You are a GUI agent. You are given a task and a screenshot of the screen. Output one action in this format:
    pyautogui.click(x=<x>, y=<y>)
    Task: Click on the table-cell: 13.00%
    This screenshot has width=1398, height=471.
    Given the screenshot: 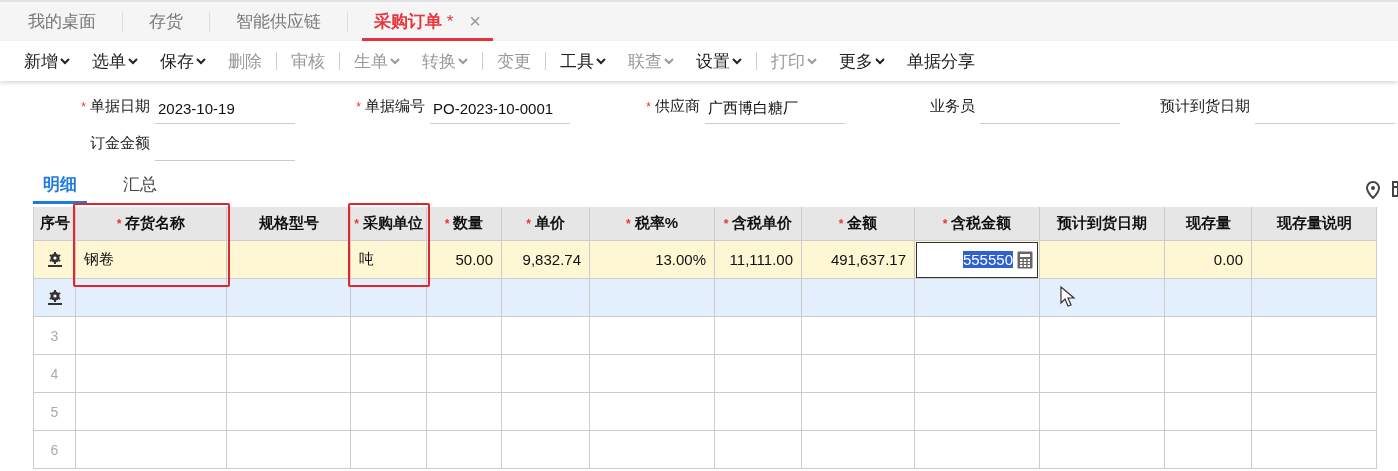 What is the action you would take?
    pyautogui.click(x=652, y=260)
    